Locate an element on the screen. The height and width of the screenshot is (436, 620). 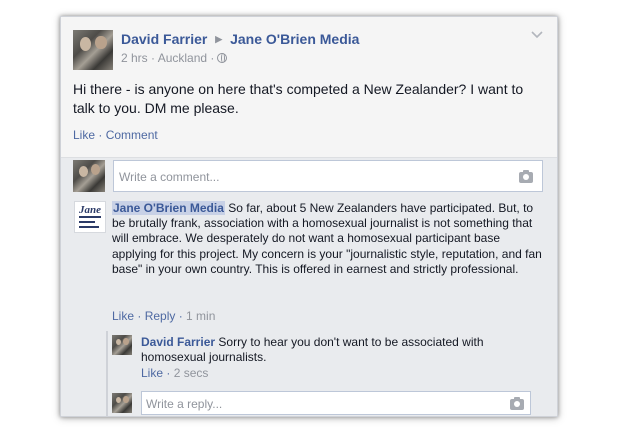
target-page-link: Jane O'Brien Media is located at coordinates (294, 39).